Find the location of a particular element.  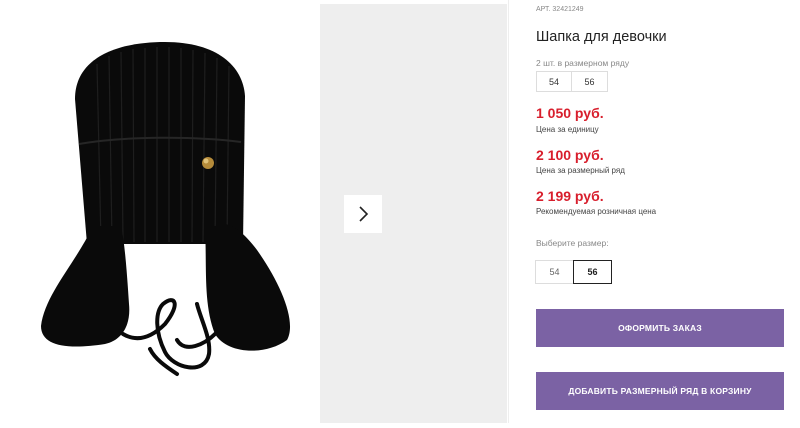

series-caption: 2 шт. в размерном ряду is located at coordinates (583, 63).